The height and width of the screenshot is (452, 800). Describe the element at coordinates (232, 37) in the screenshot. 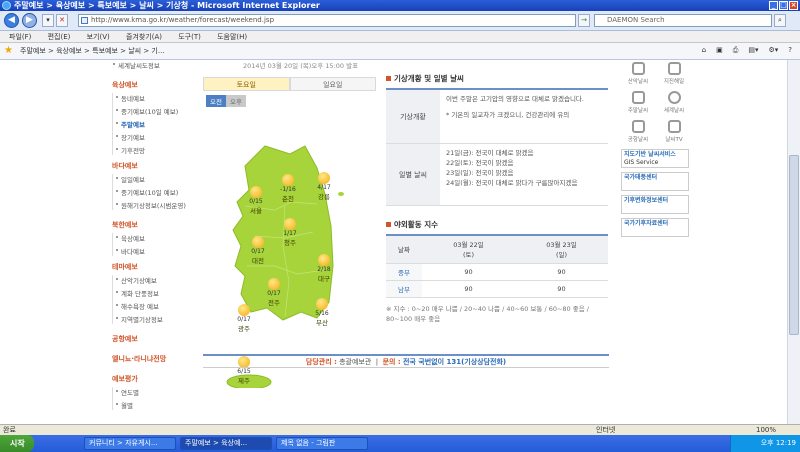

I see `menu-help: 도움말(H)` at that location.